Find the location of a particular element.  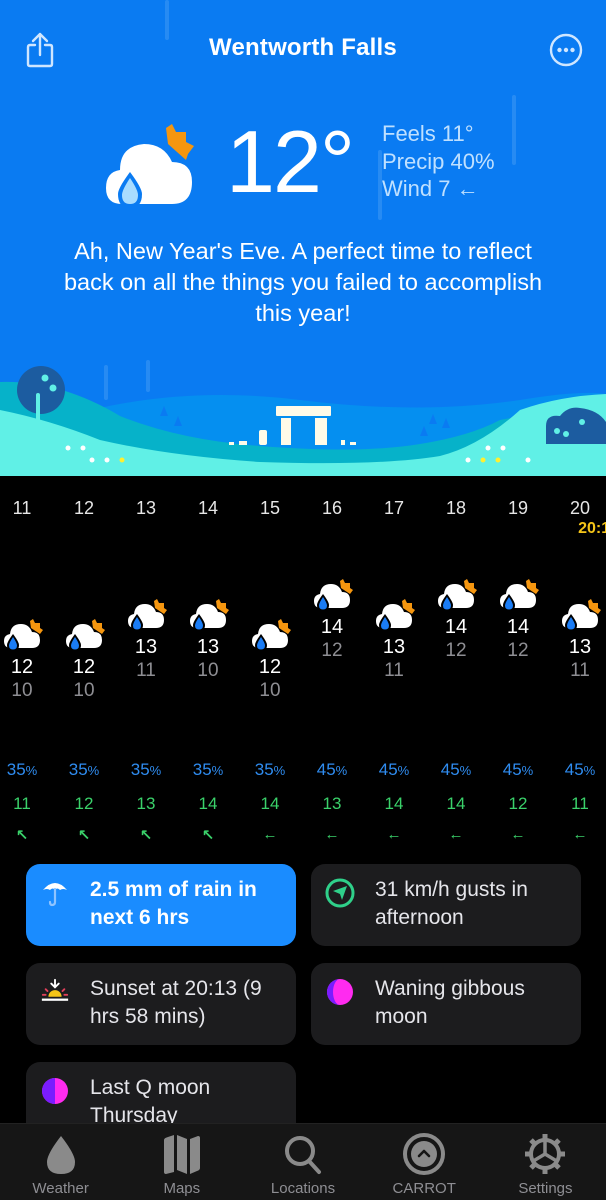

tab-weather: Weather is located at coordinates (60, 1162).